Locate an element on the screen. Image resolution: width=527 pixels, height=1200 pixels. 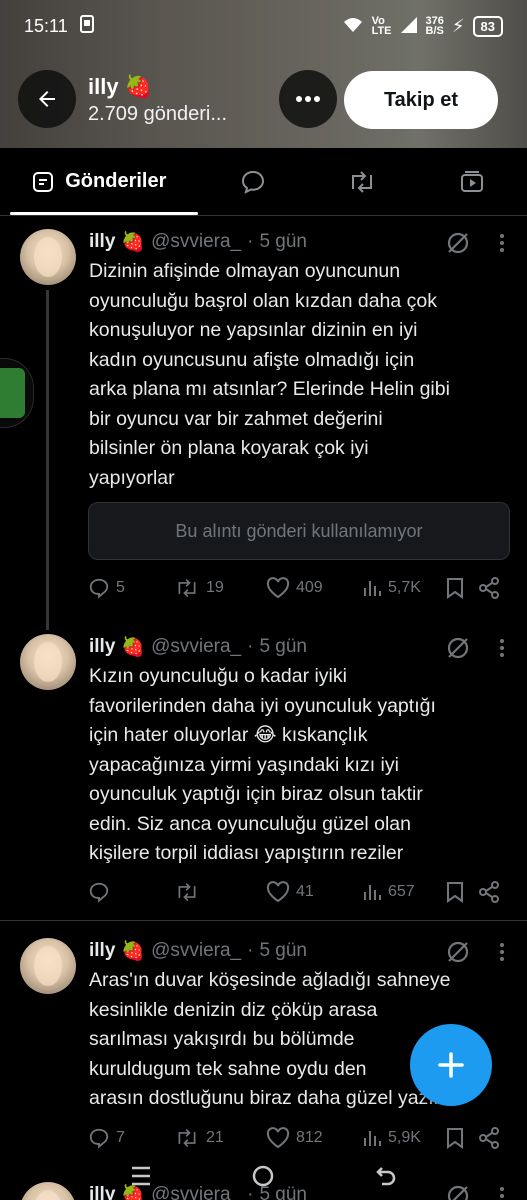
profile-name: illy 🍓 is located at coordinates (120, 86).